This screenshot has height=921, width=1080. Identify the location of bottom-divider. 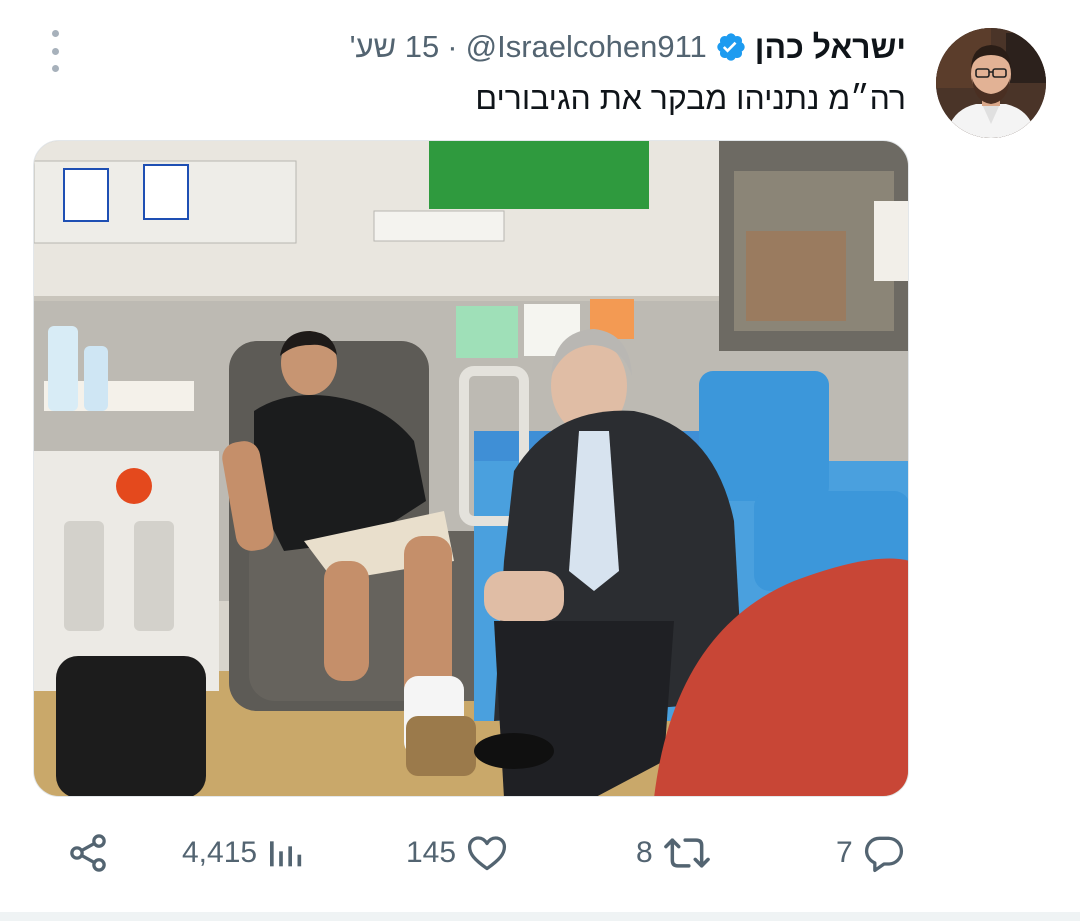
(540, 916).